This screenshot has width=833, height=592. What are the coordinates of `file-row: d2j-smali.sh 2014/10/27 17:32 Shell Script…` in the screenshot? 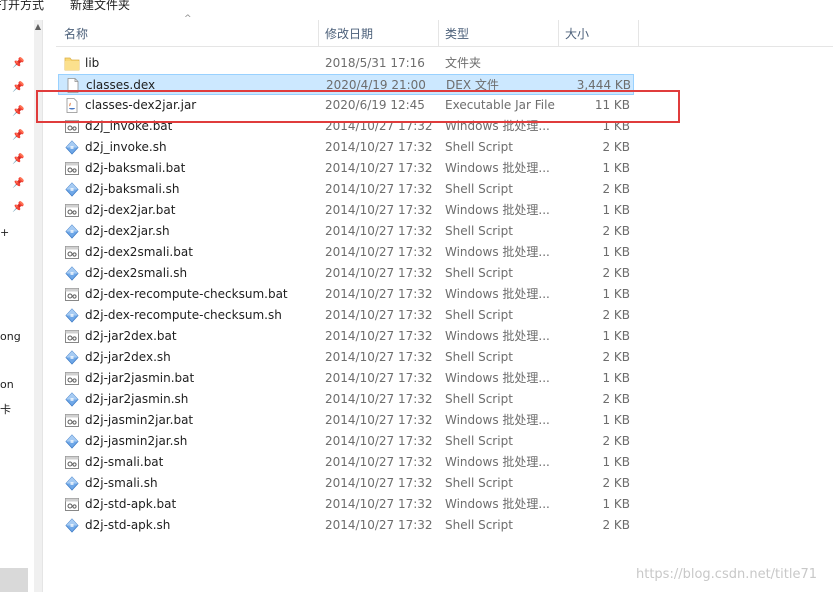 It's located at (346, 483).